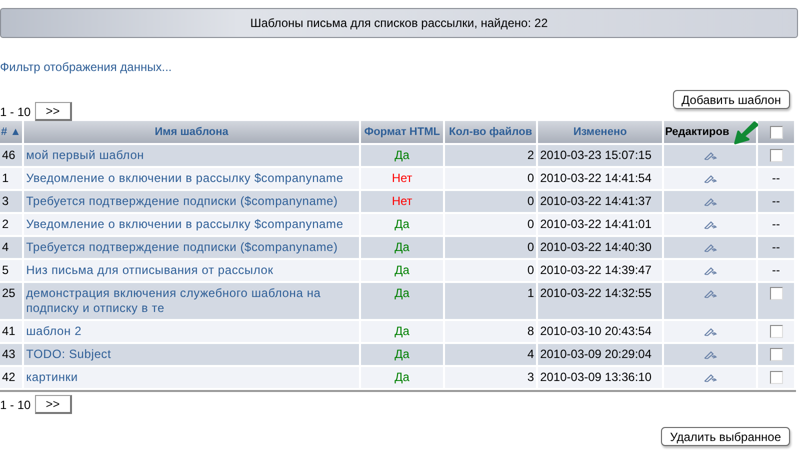 This screenshot has width=805, height=463. I want to click on file-count-cell: 3, so click(490, 378).